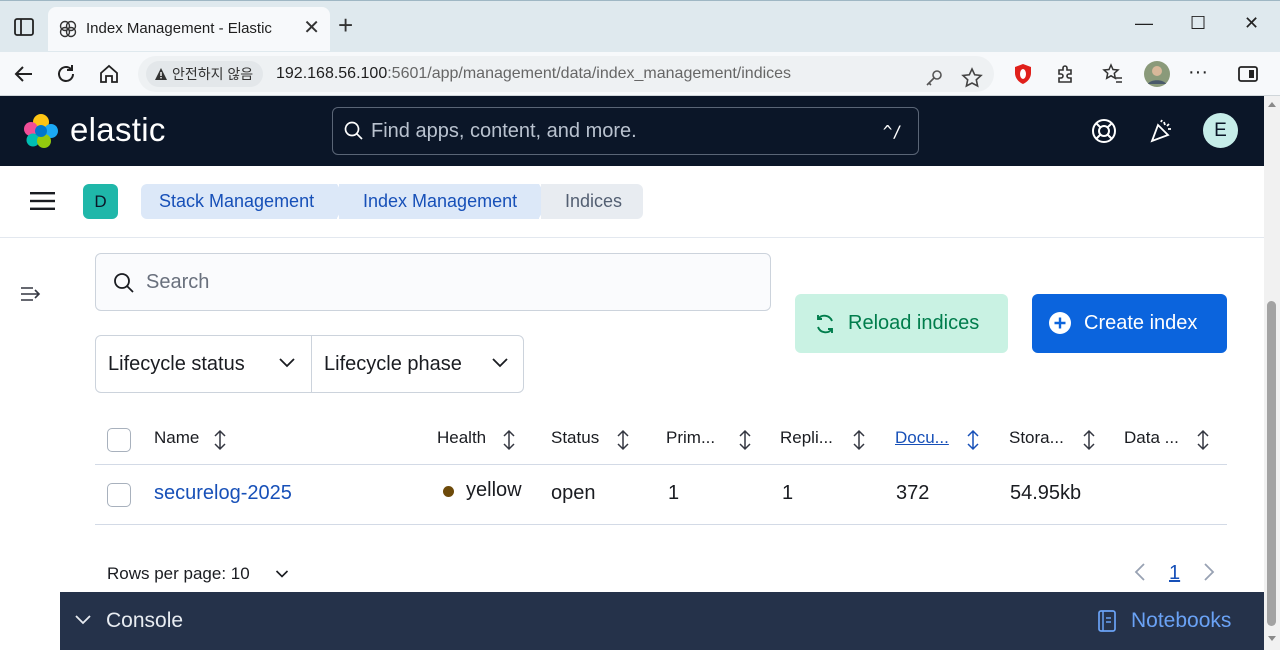 This screenshot has height=650, width=1280. I want to click on lifecycle-filter-group: Lifecycle status Lifecycle phase, so click(309, 364).